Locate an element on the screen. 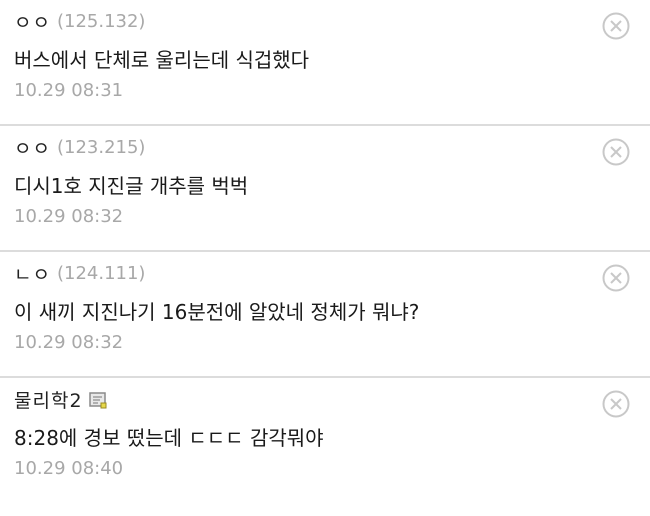 This screenshot has height=516, width=650. comment-nickname: 물리학2 is located at coordinates (48, 399).